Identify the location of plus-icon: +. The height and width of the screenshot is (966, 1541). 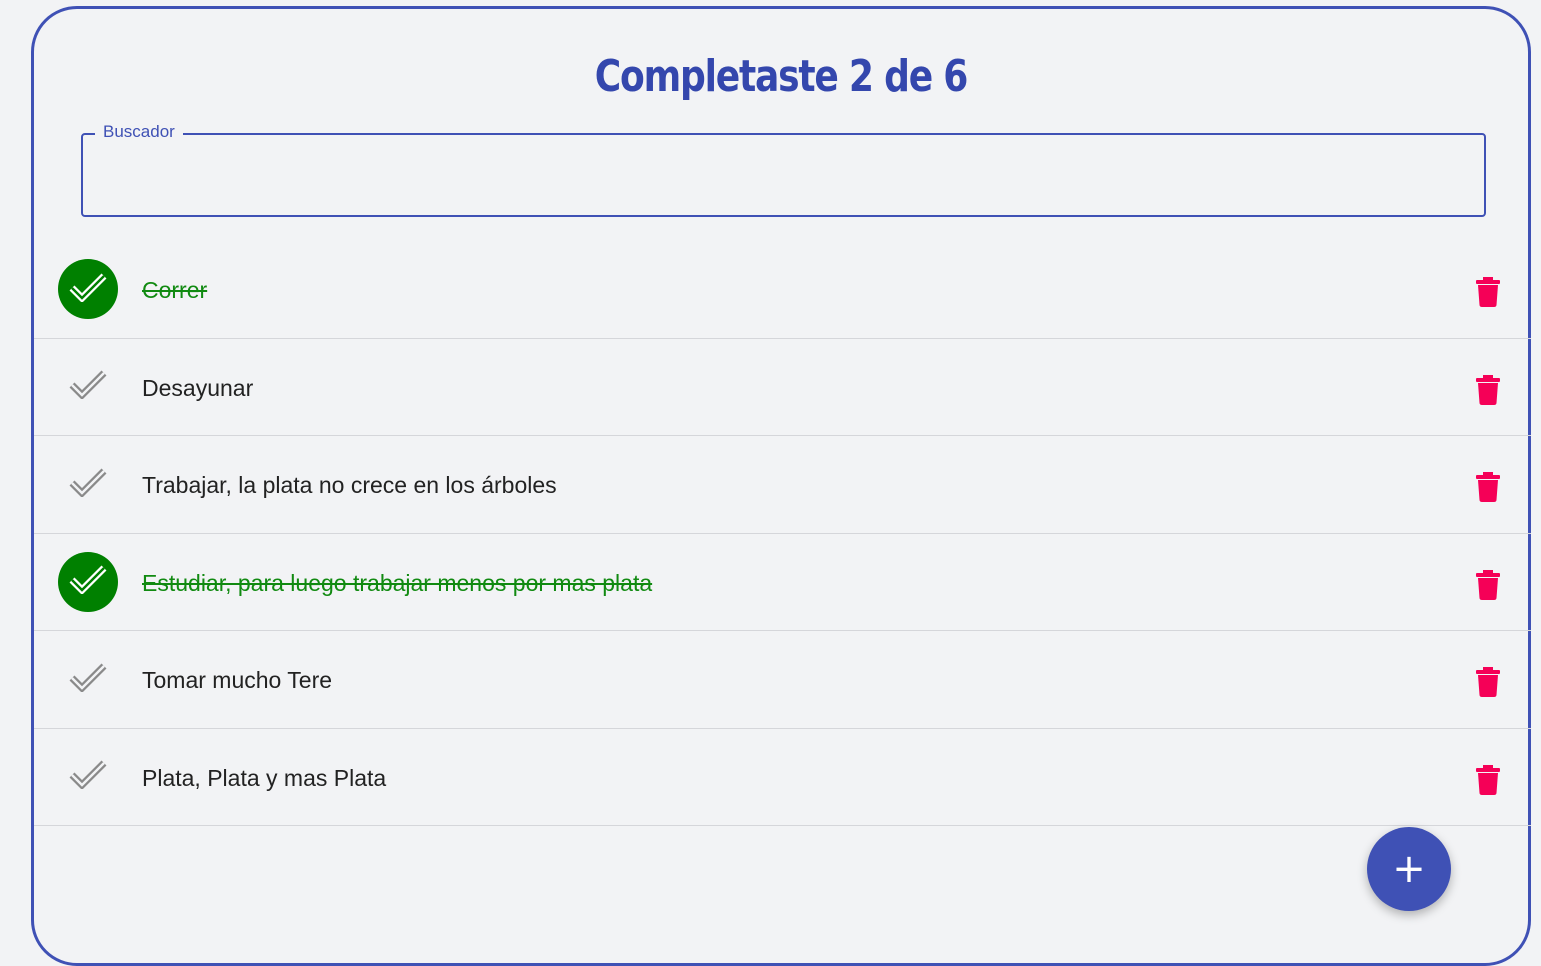
(1409, 869).